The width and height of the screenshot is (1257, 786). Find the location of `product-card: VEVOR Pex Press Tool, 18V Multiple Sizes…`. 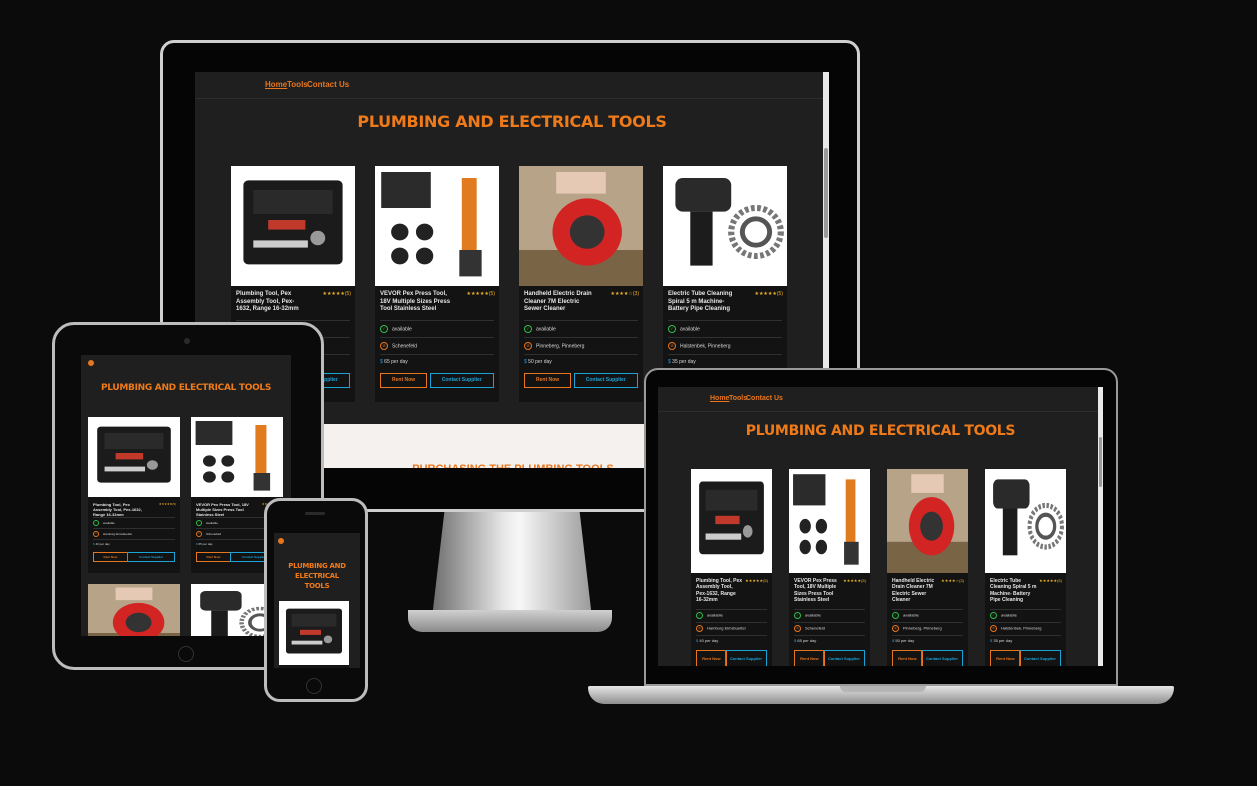

product-card: VEVOR Pex Press Tool, 18V Multiple Sizes… is located at coordinates (437, 284).